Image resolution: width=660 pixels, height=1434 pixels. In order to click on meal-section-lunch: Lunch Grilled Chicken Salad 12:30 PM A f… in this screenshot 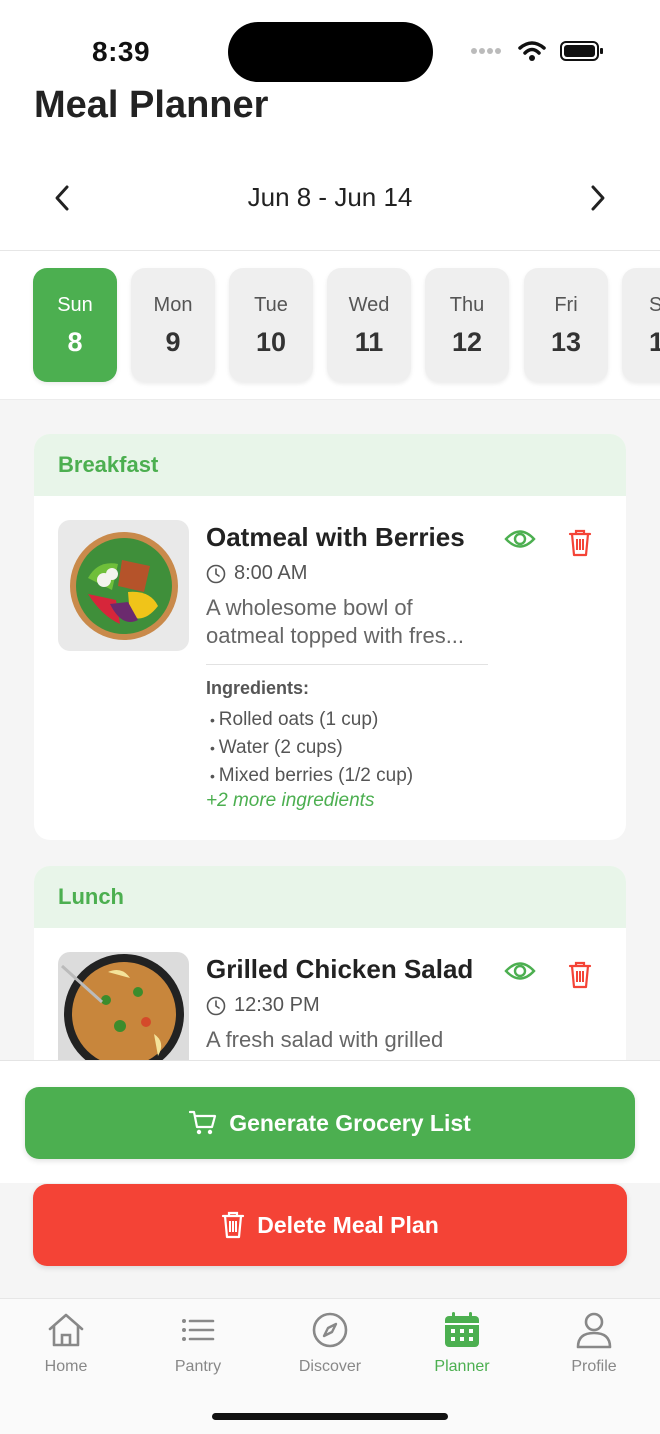, I will do `click(330, 963)`.